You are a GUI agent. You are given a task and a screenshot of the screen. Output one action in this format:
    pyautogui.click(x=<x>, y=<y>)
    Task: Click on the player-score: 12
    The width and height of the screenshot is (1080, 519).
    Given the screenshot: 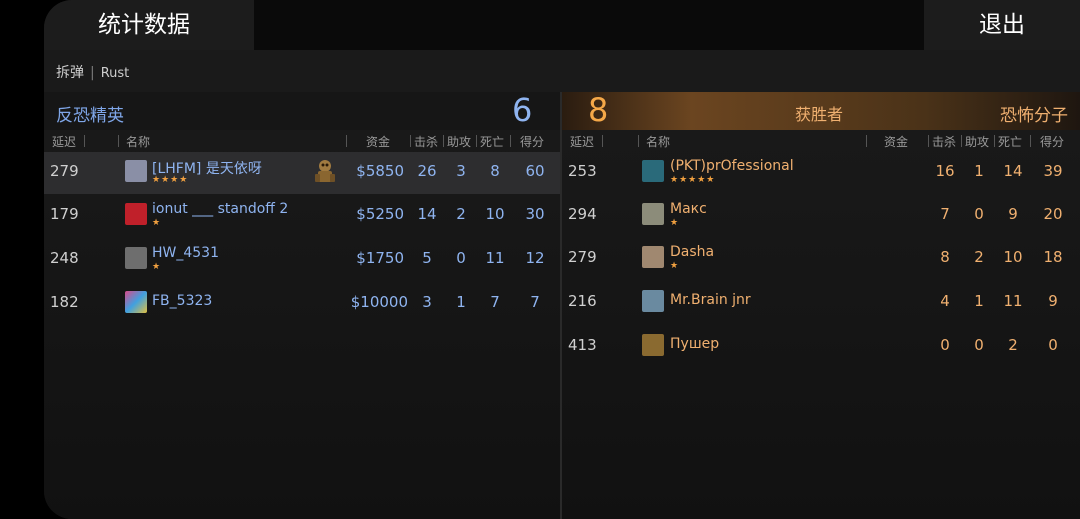 What is the action you would take?
    pyautogui.click(x=535, y=258)
    